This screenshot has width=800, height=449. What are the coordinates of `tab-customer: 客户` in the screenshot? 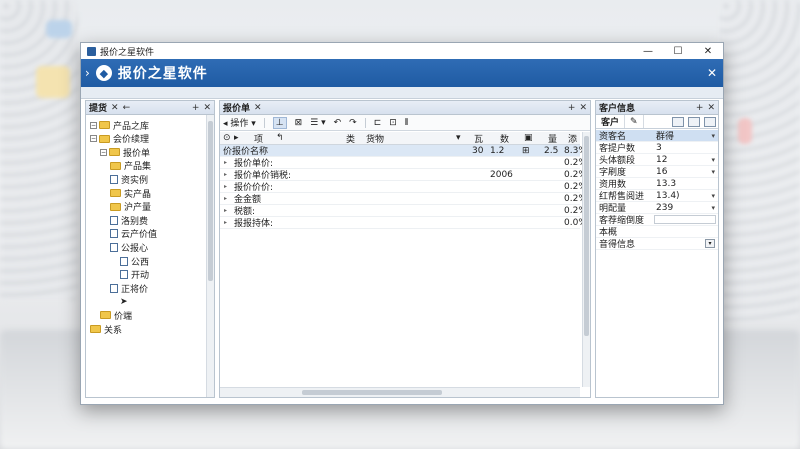 It's located at (611, 121).